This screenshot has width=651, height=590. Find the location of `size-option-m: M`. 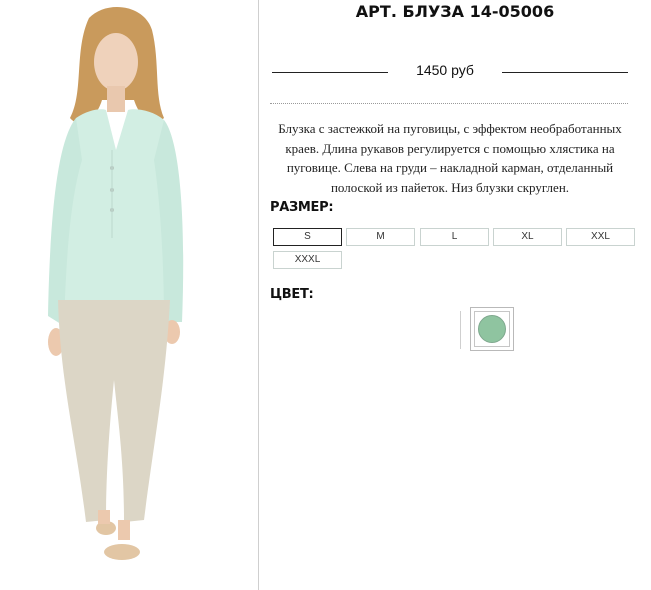

size-option-m: M is located at coordinates (380, 237).